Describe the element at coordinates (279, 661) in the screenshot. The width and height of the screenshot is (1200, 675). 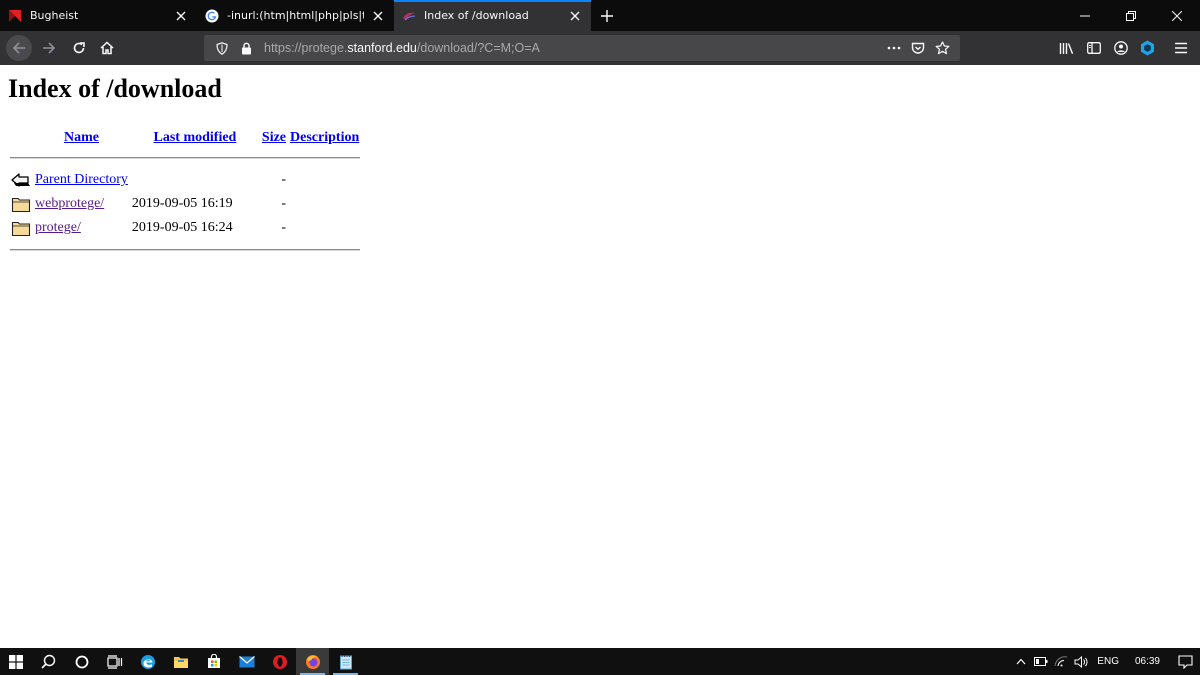
I see `taskbar-opera` at that location.